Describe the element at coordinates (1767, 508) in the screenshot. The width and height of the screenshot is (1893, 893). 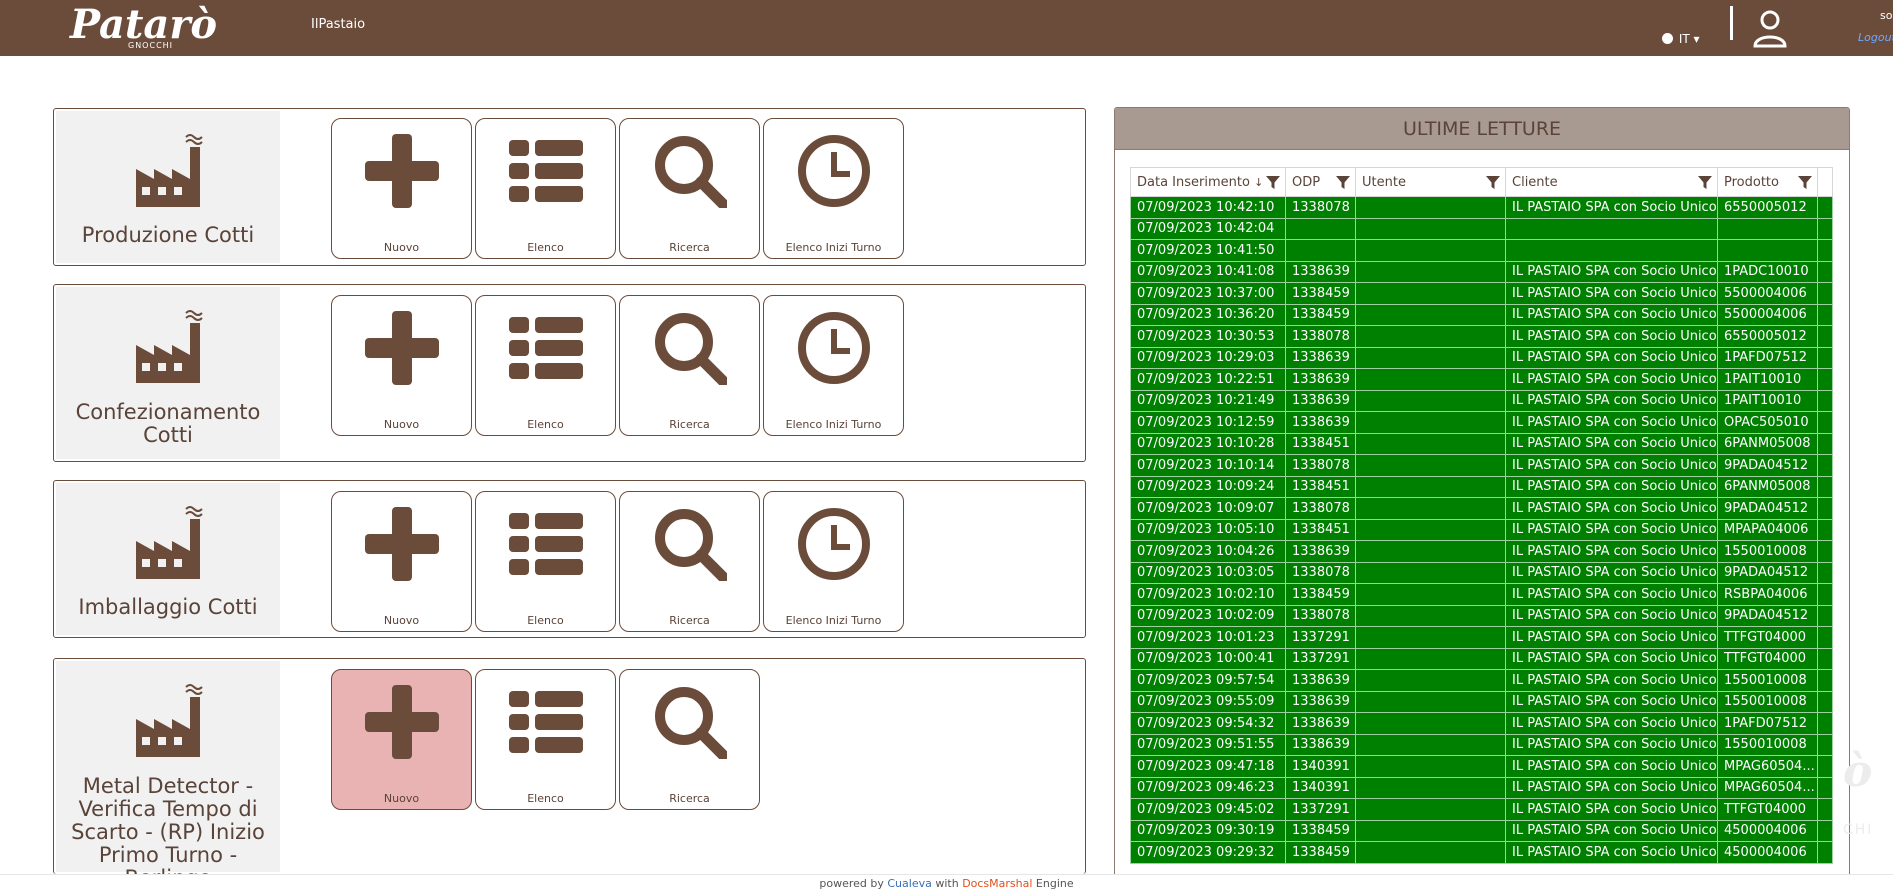
I see `table-cell: 9PADA04512` at that location.